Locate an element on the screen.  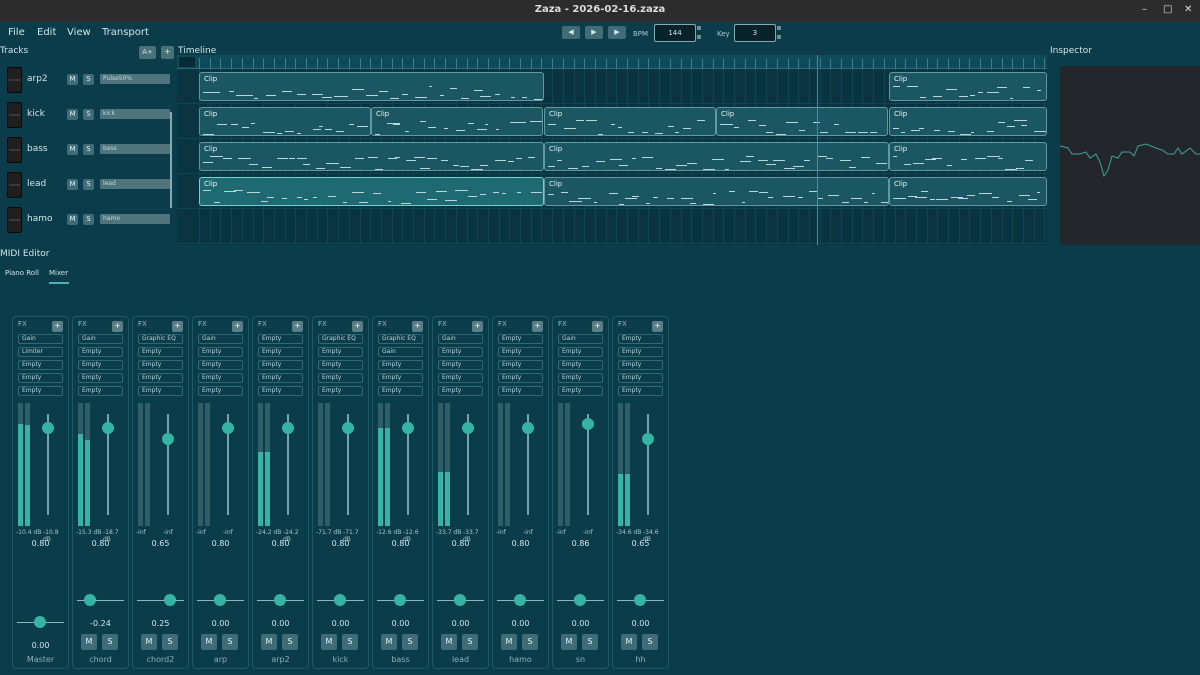
maximize-icon: □ is located at coordinates (1167, 9).